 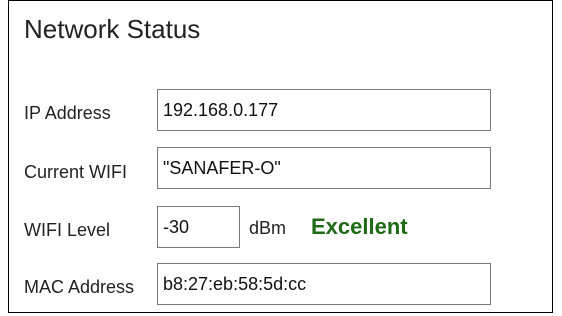 I want to click on panel-title: Network Status, so click(x=112, y=29).